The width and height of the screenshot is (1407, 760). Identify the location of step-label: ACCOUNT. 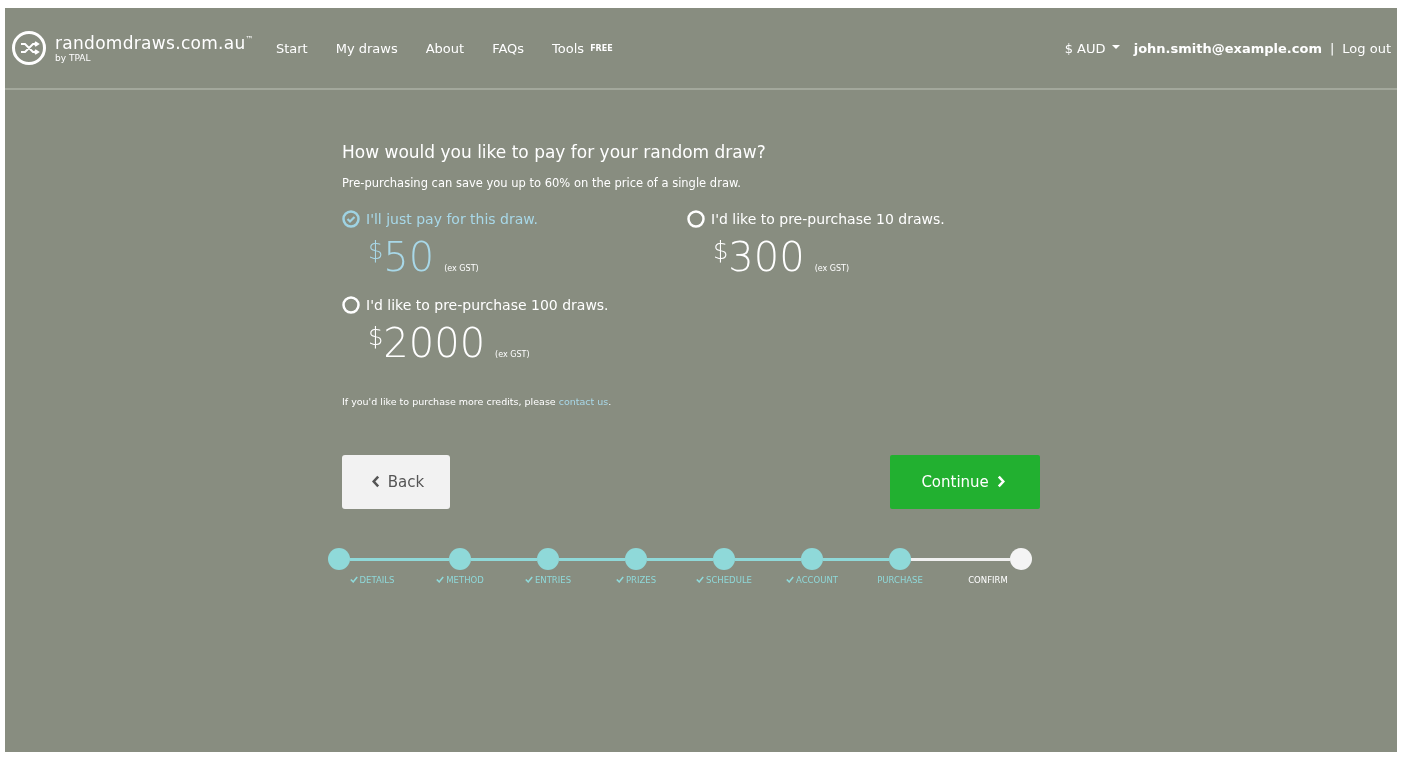
(812, 580).